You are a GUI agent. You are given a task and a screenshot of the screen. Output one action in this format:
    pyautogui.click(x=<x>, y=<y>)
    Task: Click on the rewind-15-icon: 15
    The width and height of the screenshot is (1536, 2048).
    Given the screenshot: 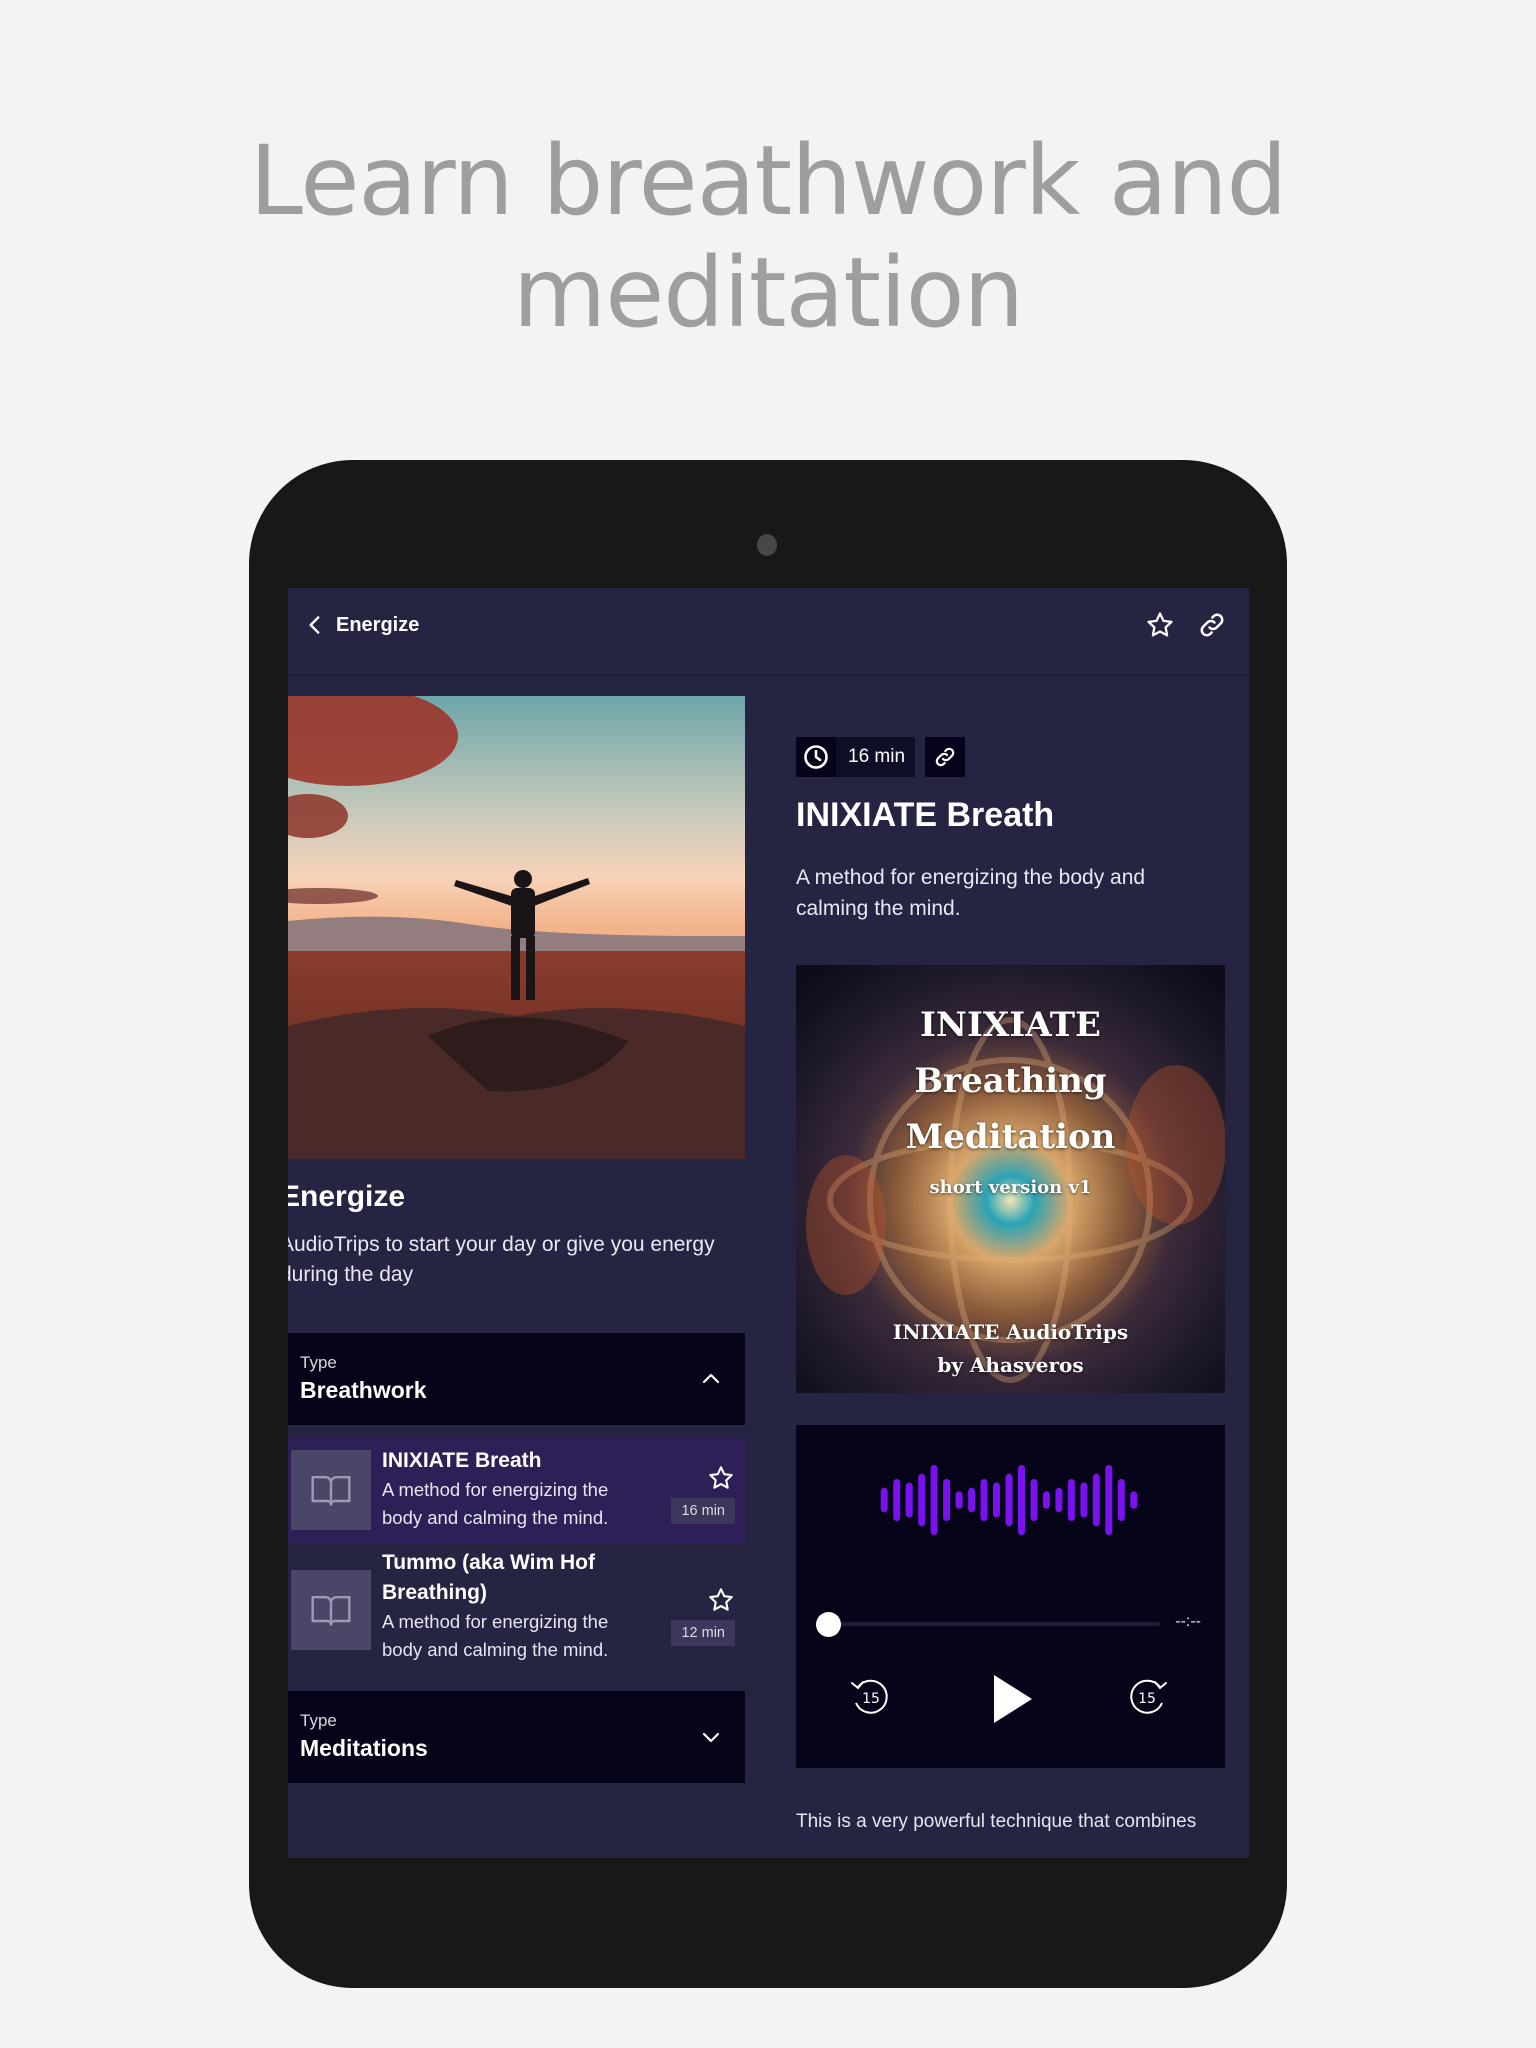 What is the action you would take?
    pyautogui.click(x=869, y=1696)
    